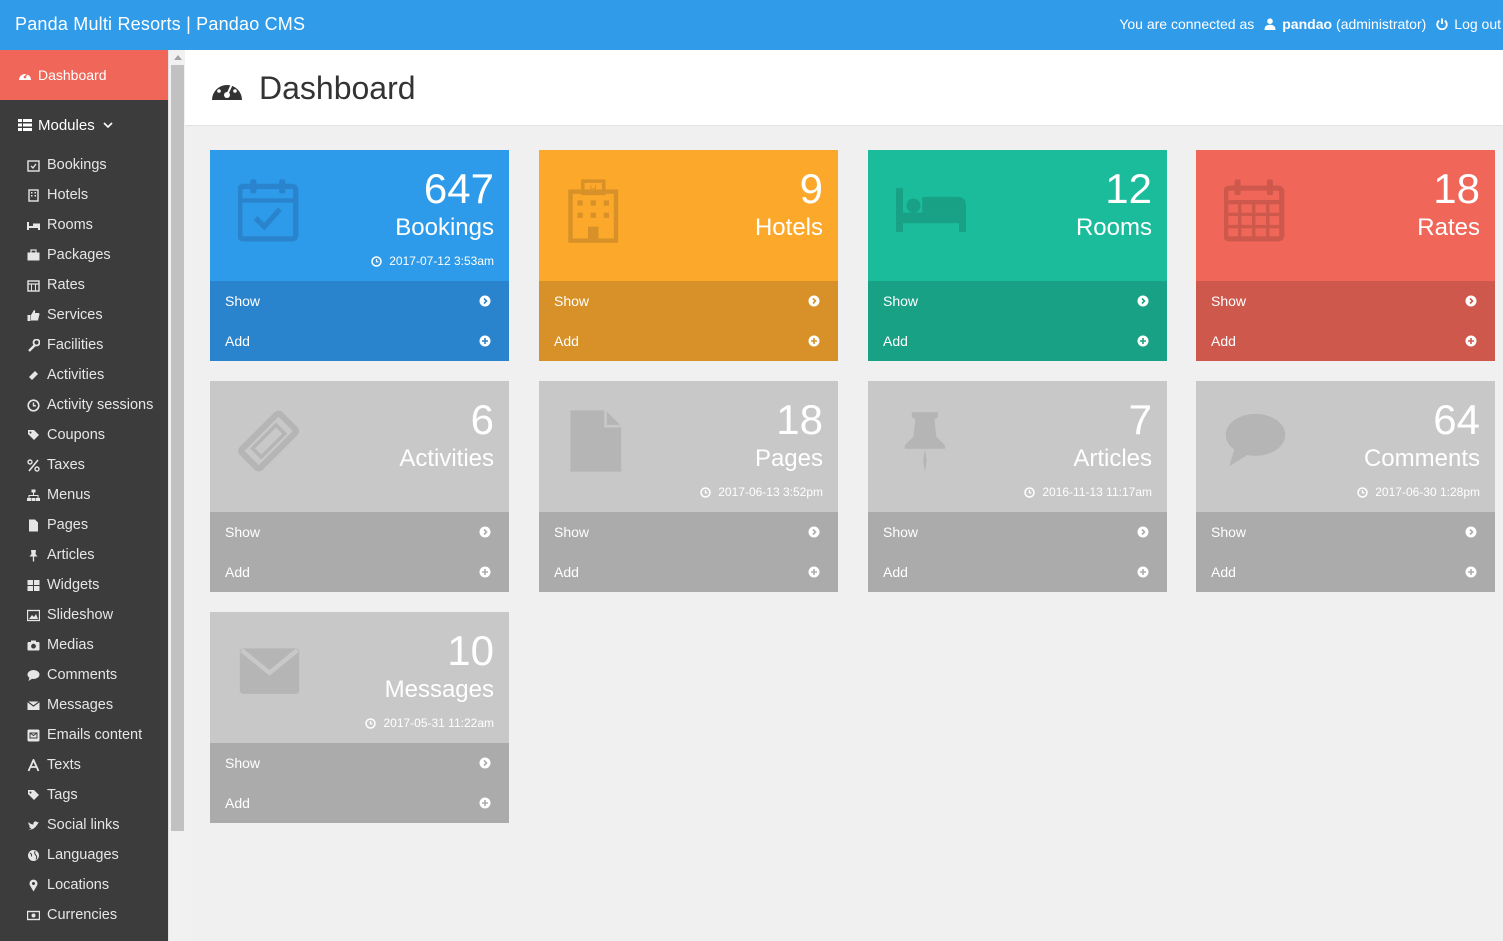 This screenshot has height=941, width=1503. Describe the element at coordinates (84, 615) in the screenshot. I see `sidebar-item-slideshow: Slideshow` at that location.